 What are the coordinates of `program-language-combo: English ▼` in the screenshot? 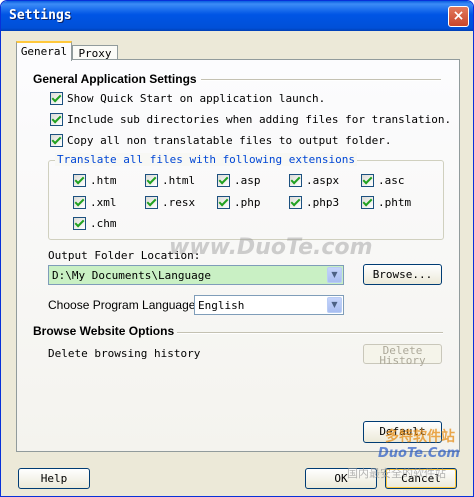 It's located at (269, 305).